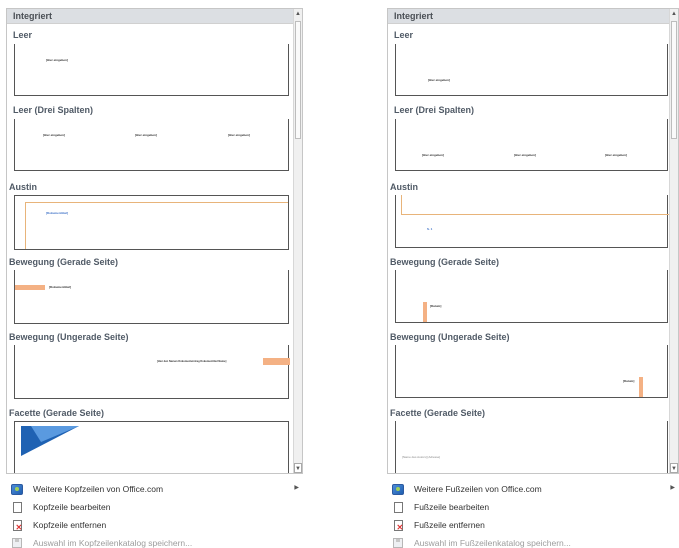  Describe the element at coordinates (98, 489) in the screenshot. I see `menu-item-label: Weitere Kopfzeilen von Office.com` at that location.